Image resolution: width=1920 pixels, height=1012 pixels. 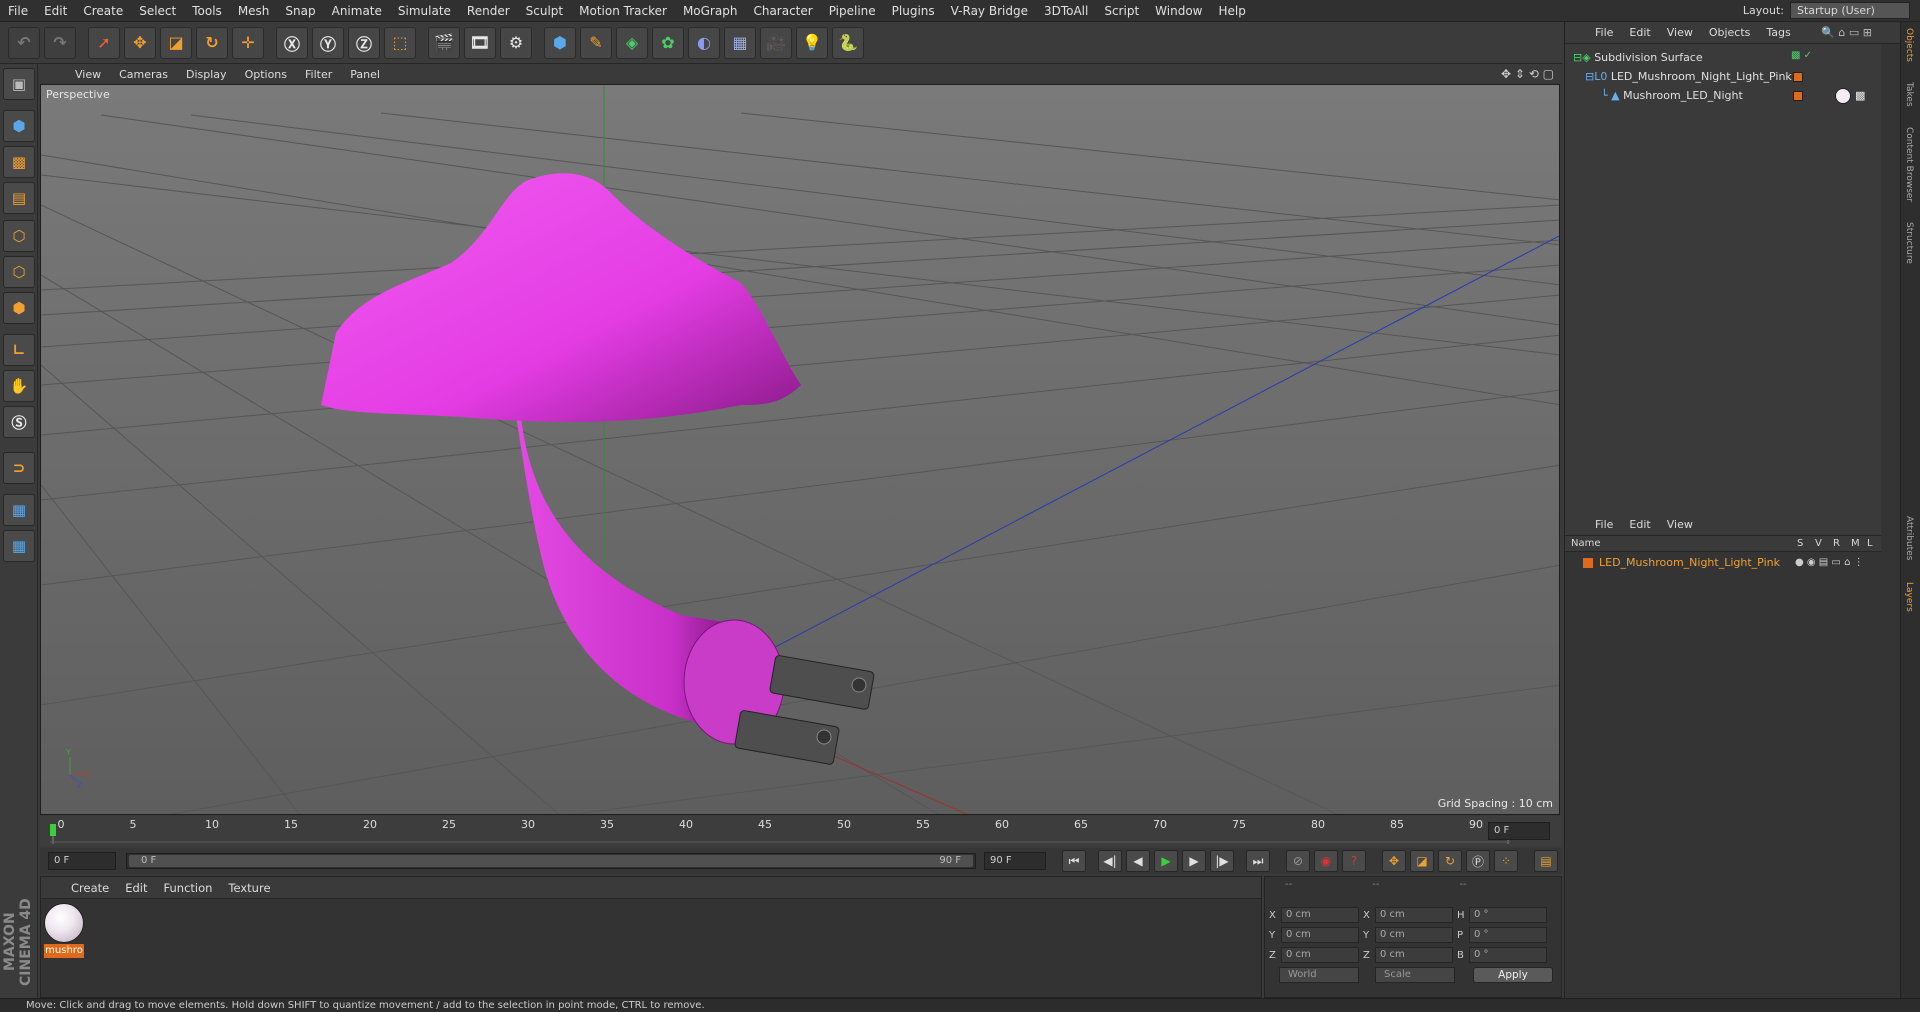 What do you see at coordinates (1222, 861) in the screenshot?
I see `next-key-icon: |▶` at bounding box center [1222, 861].